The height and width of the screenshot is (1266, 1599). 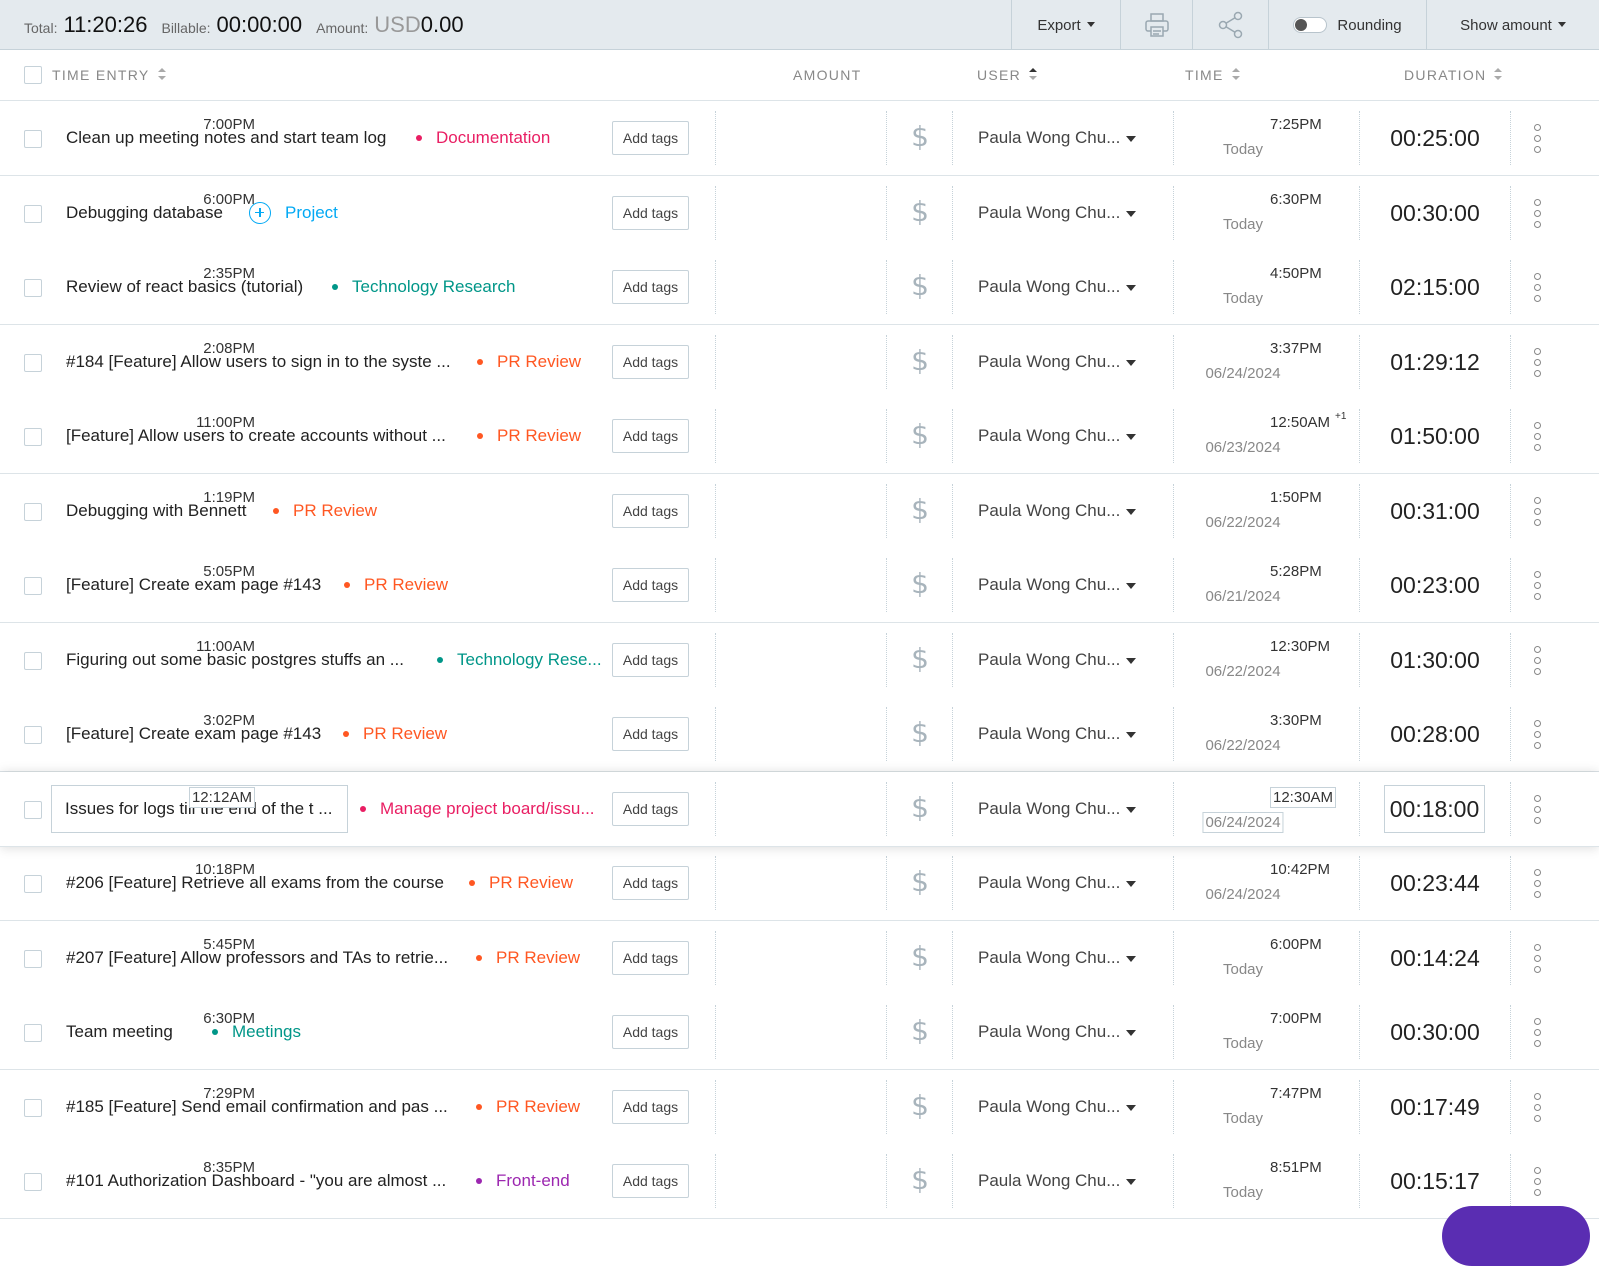 What do you see at coordinates (1435, 138) in the screenshot?
I see `entry-duration: 00:25:00` at bounding box center [1435, 138].